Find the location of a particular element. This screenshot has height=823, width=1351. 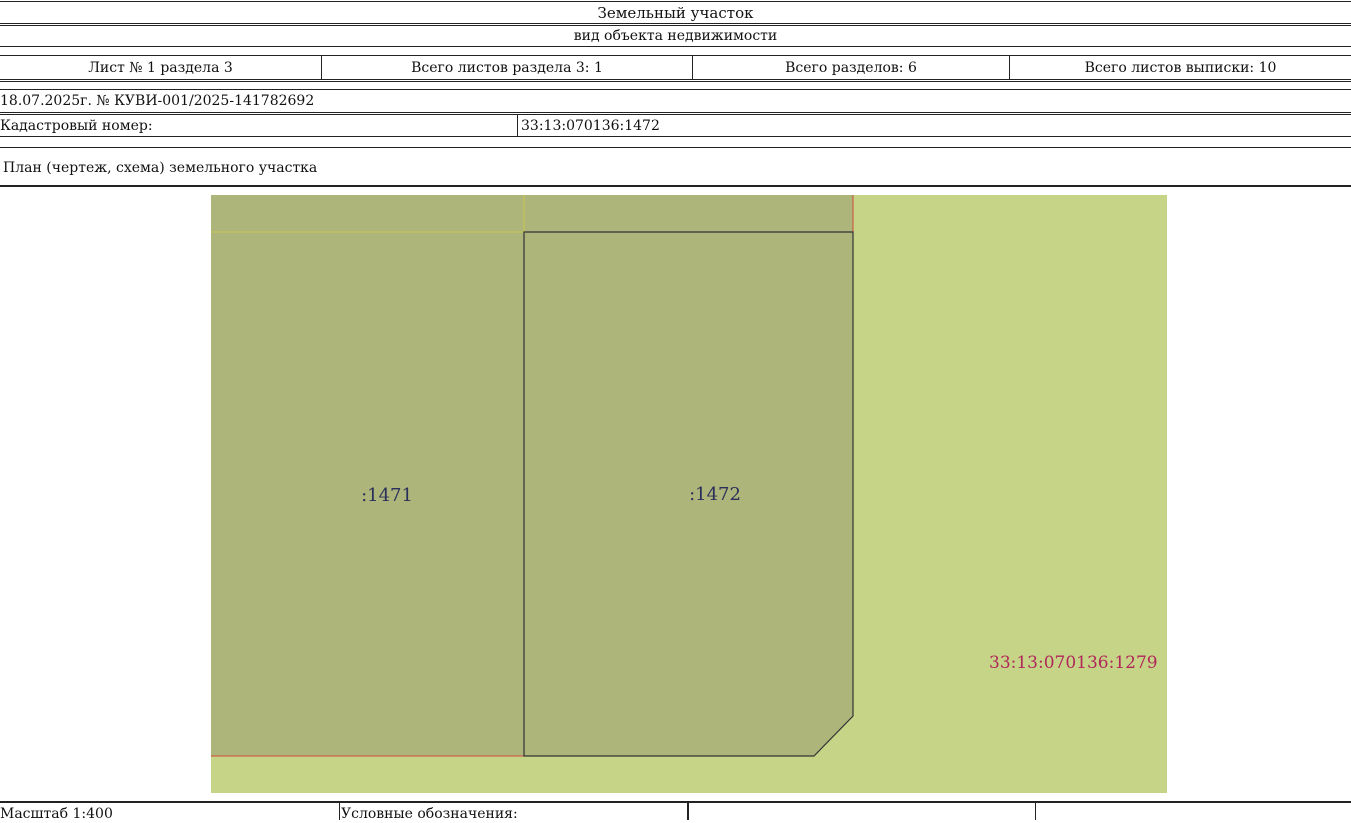

parcel-label-1472: :1472 is located at coordinates (715, 494).